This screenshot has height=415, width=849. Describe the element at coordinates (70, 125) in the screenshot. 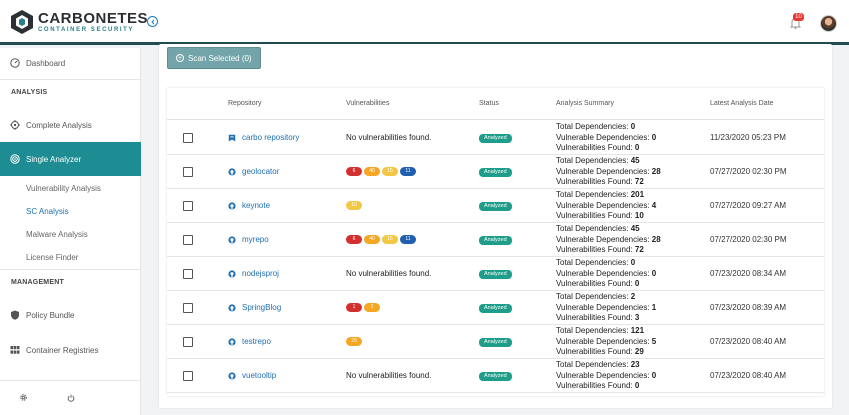

I see `sidebar-item-complete-analysis: Complete Analysis` at that location.